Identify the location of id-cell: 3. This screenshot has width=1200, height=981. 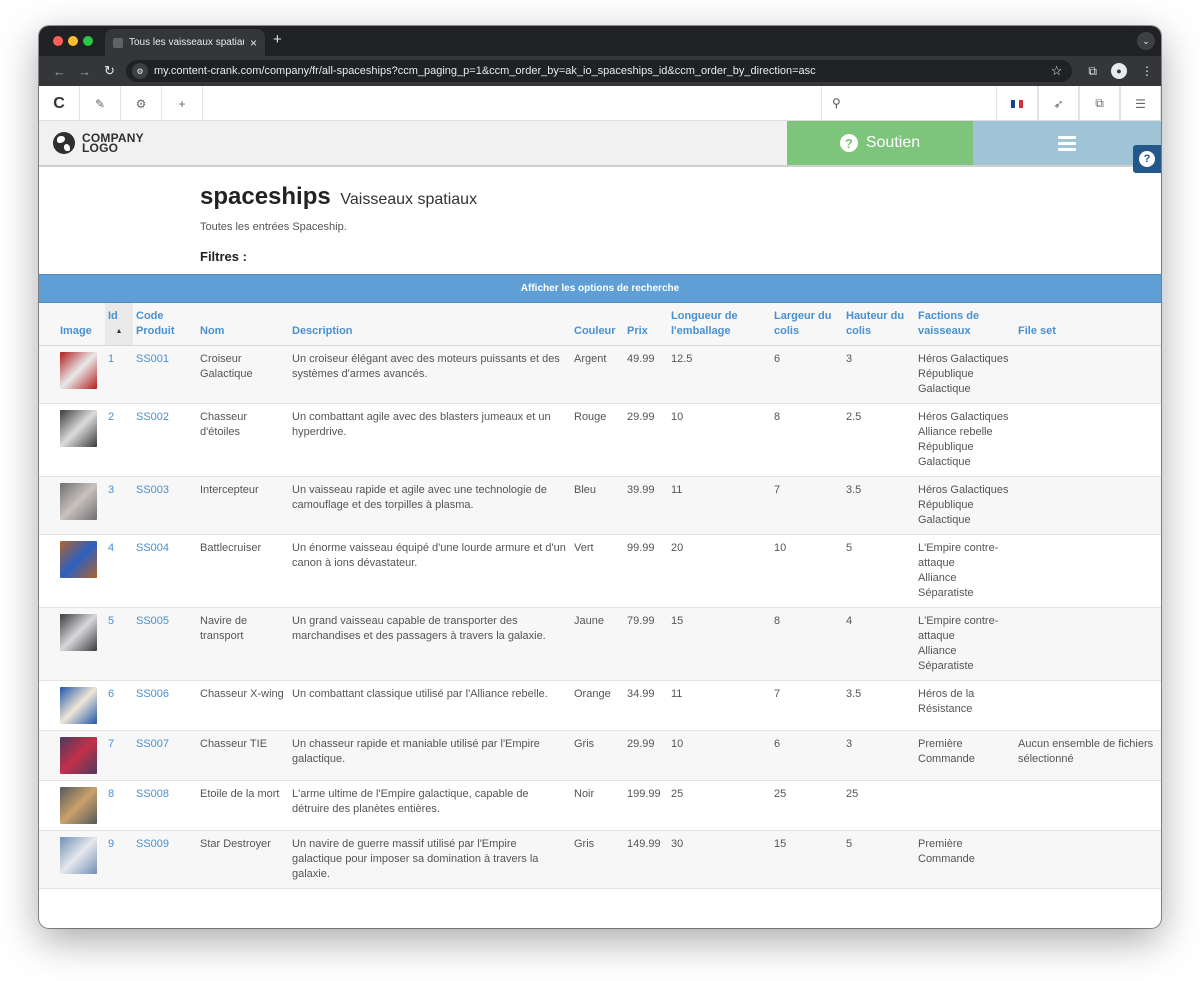
(119, 505).